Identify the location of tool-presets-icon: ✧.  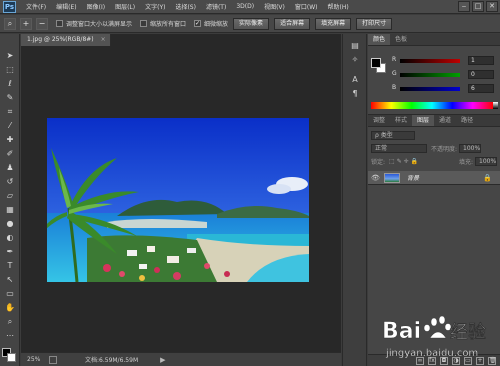
(355, 60).